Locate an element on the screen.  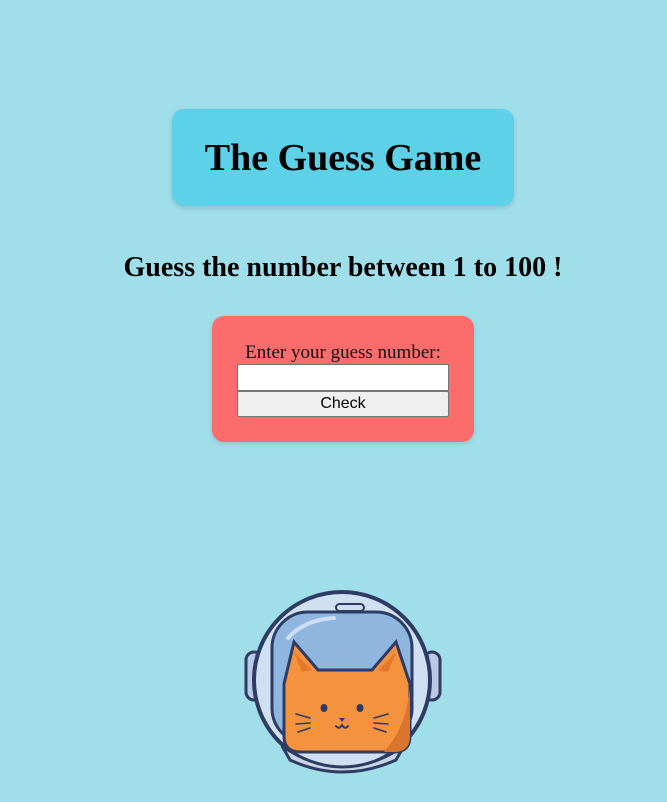
guess-number-input is located at coordinates (343, 377).